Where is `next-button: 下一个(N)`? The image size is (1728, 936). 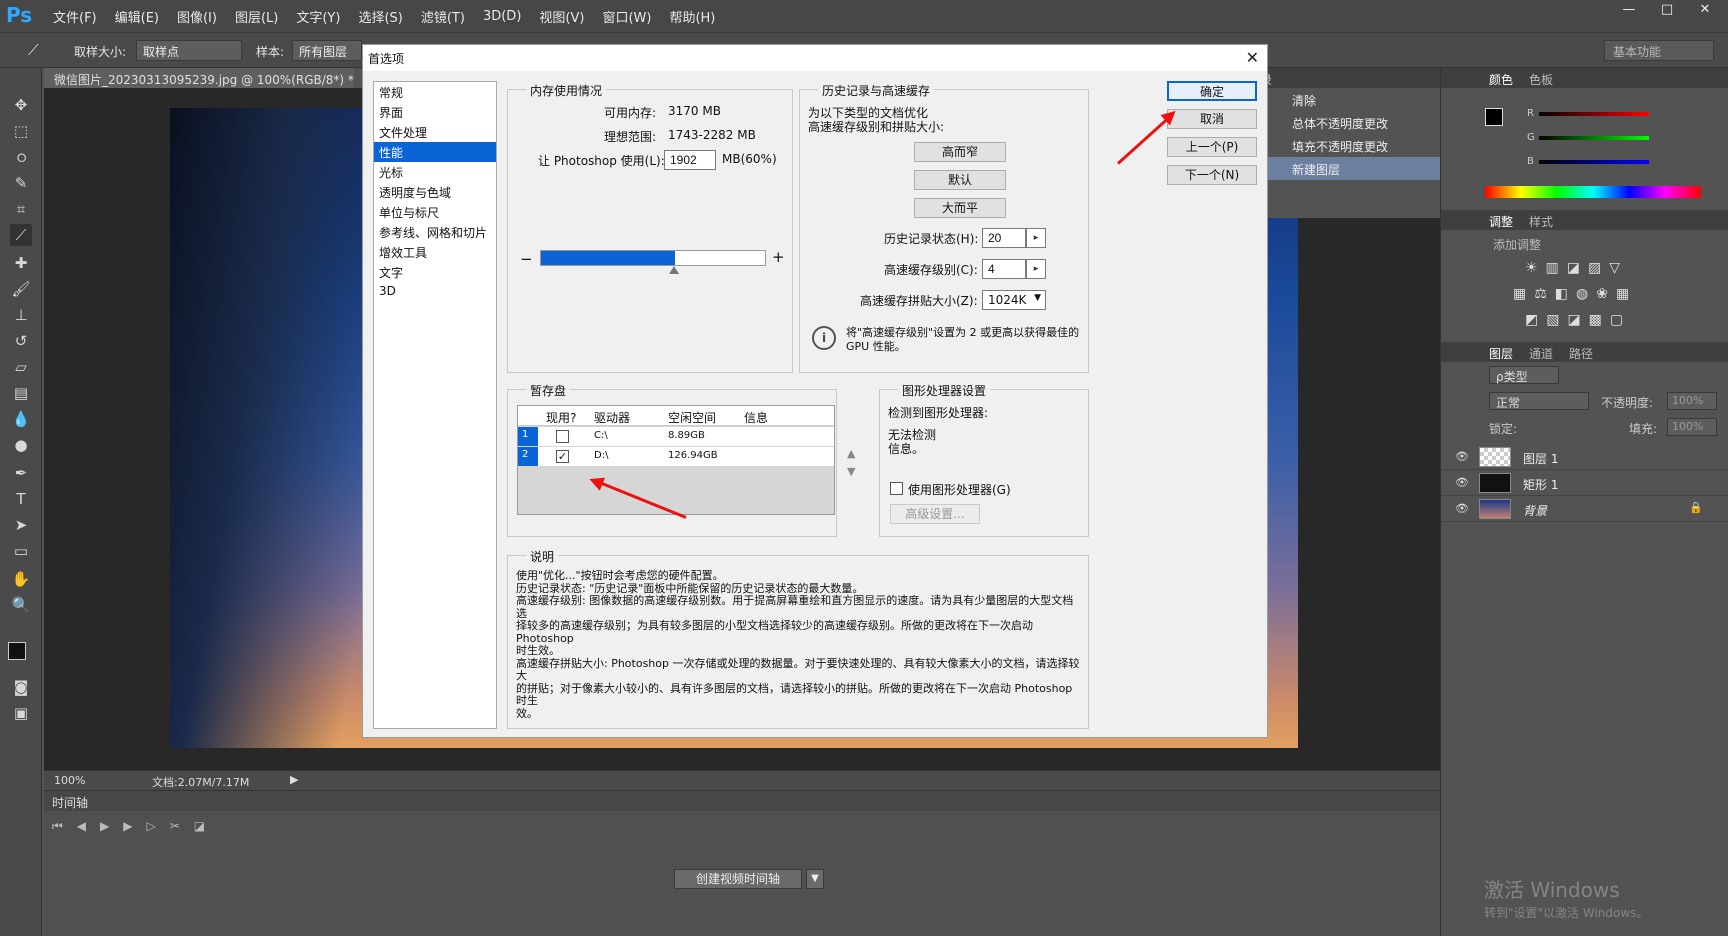
next-button: 下一个(N) is located at coordinates (1212, 175).